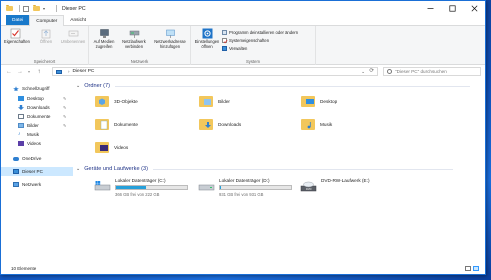  I want to click on folder-pictures: Bilder, so click(214, 101).